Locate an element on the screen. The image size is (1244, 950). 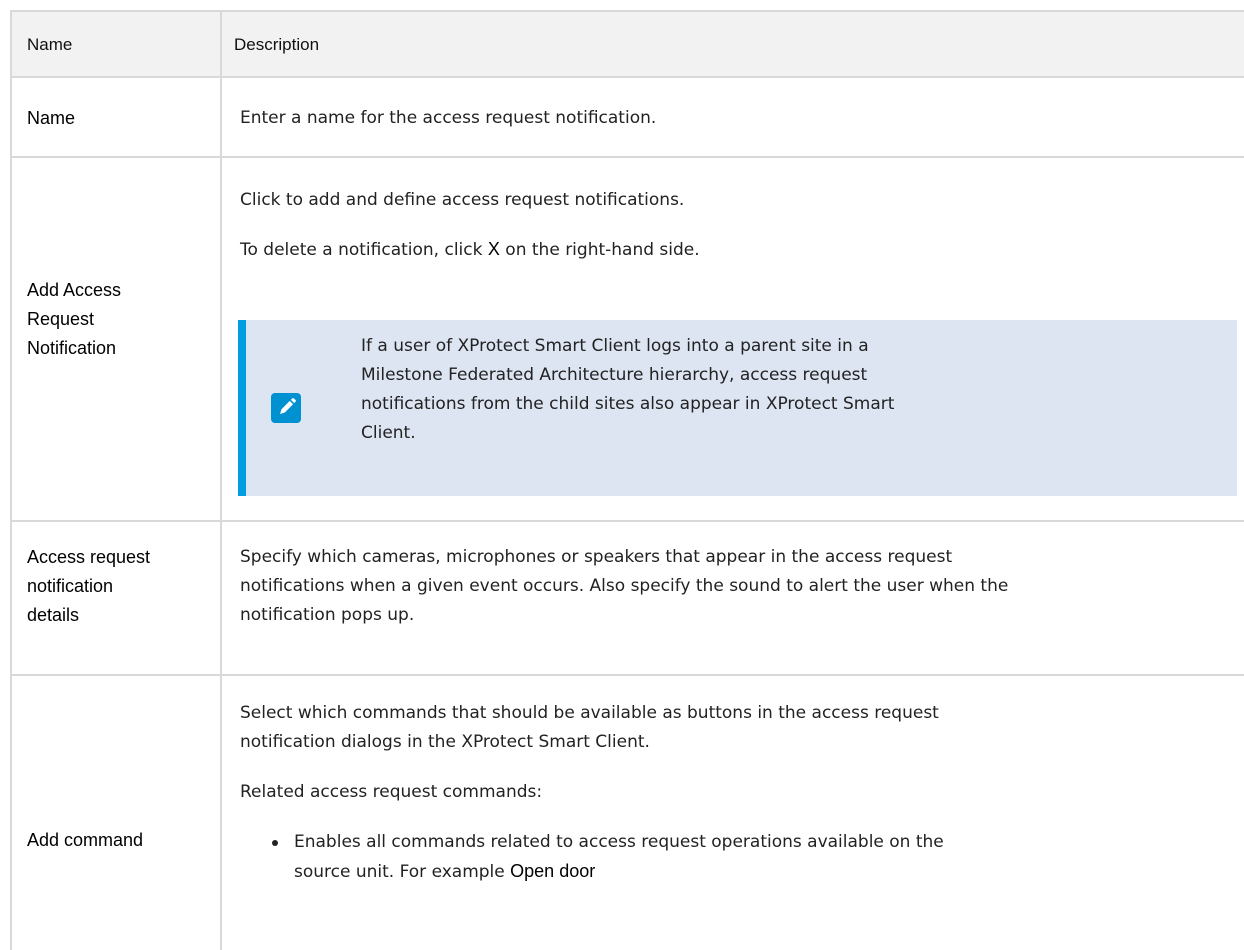
key-x: X is located at coordinates (493, 249).